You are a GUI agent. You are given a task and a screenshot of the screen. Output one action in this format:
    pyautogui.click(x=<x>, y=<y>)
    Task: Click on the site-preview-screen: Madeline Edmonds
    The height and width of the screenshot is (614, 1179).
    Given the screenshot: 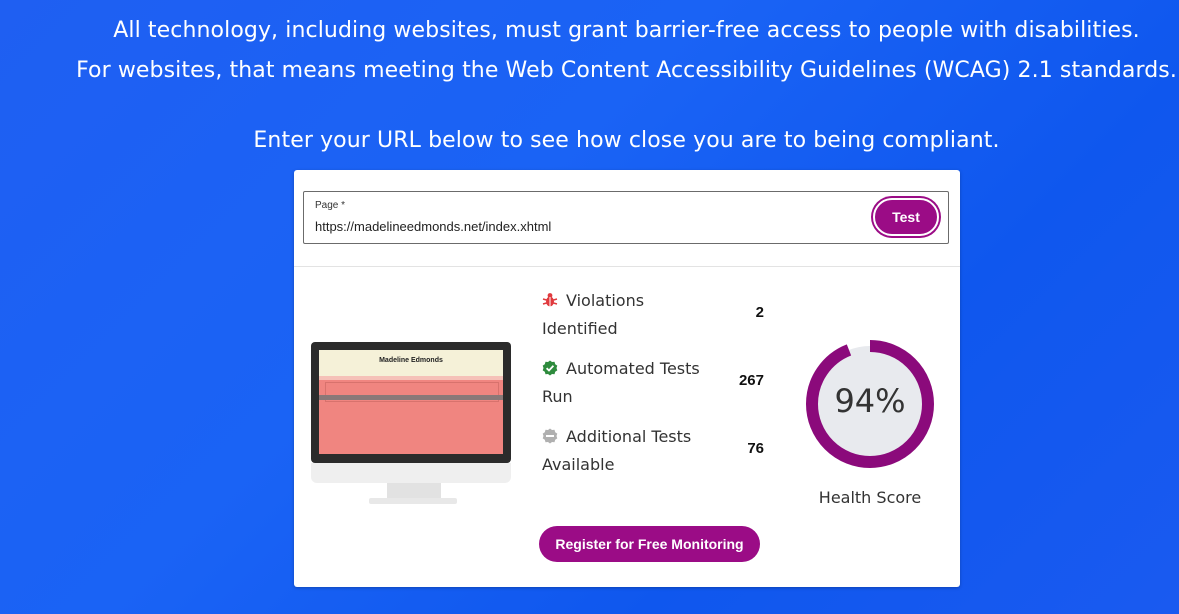 What is the action you would take?
    pyautogui.click(x=411, y=402)
    